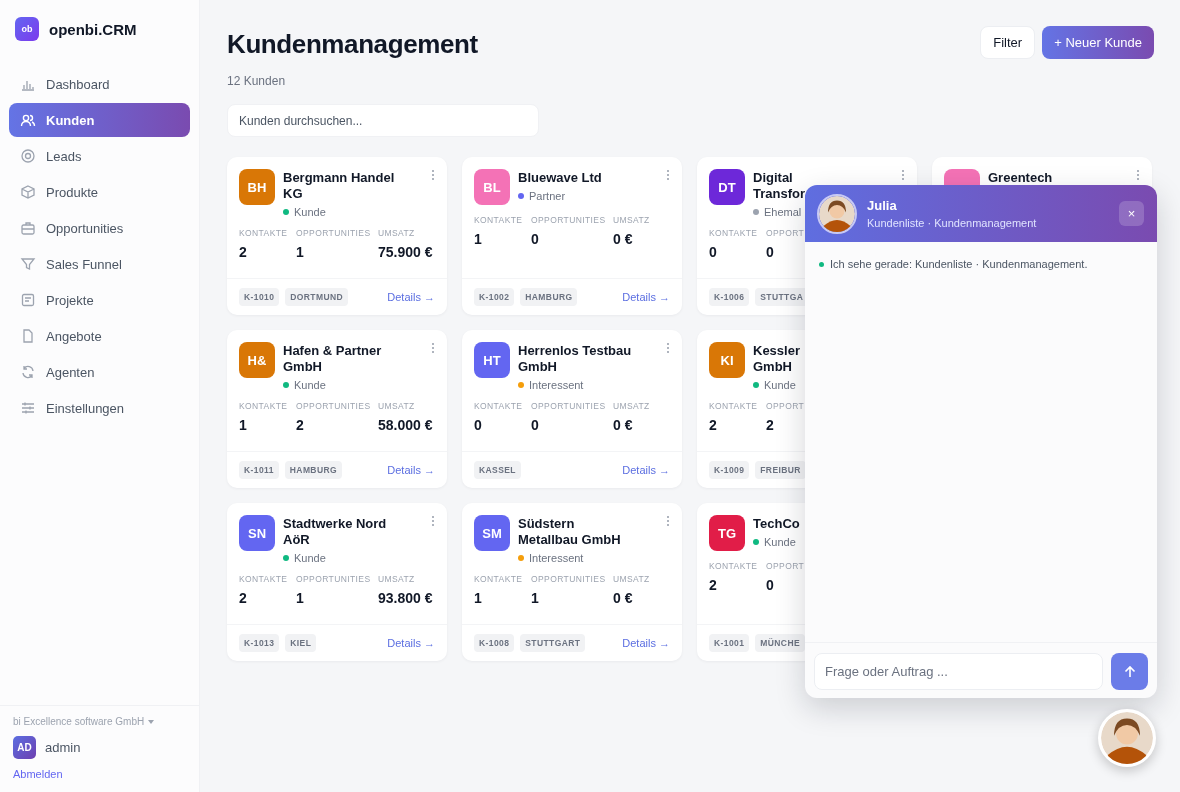 The image size is (1180, 792). Describe the element at coordinates (99, 336) in the screenshot. I see `sidebar-item: Angebote` at that location.